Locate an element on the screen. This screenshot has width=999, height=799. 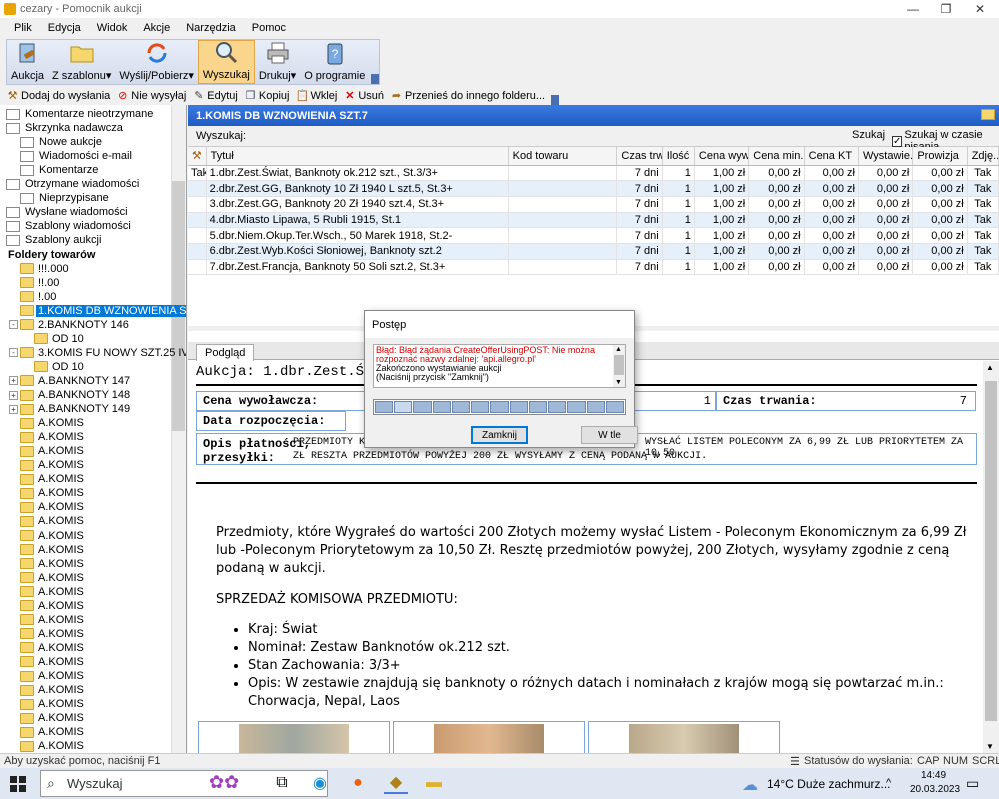
tree-item: !!!.000 is located at coordinates (45, 269).